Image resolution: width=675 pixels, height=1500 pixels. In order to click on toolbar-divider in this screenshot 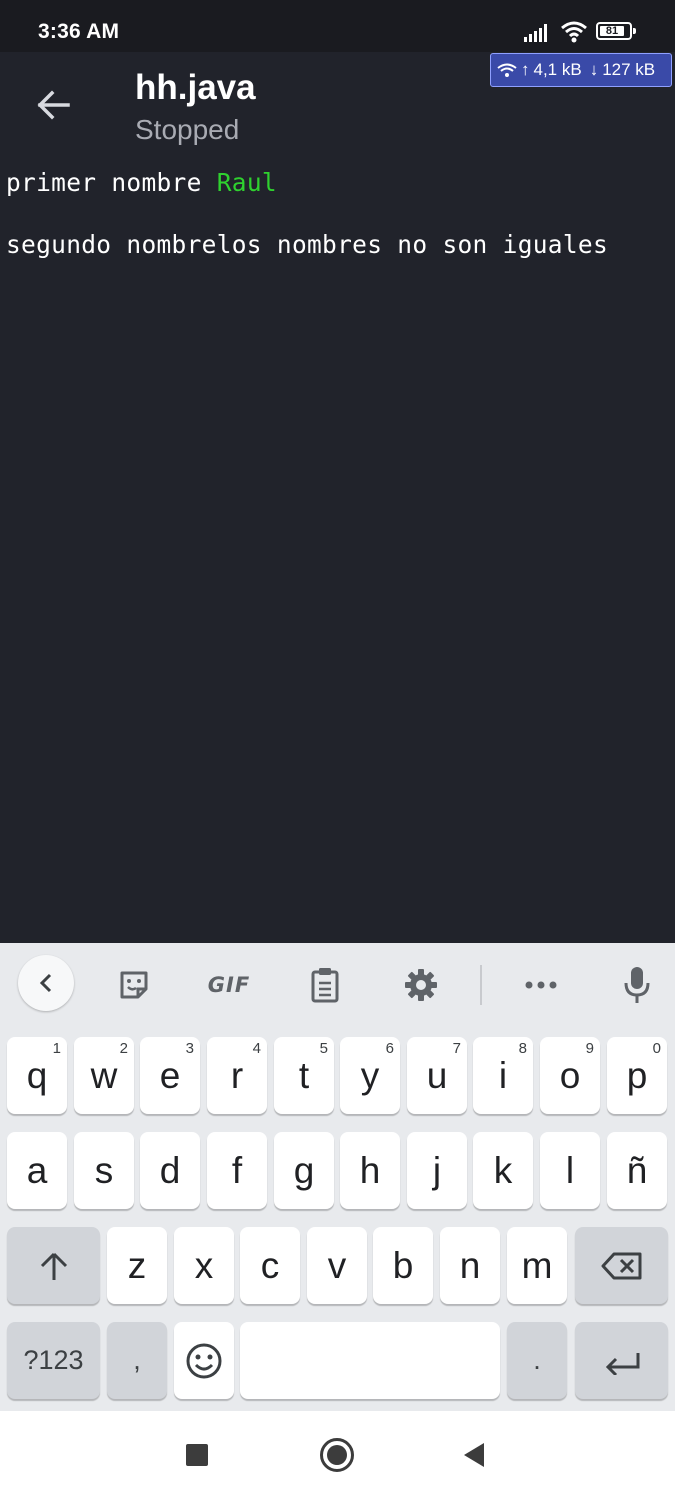, I will do `click(481, 985)`.